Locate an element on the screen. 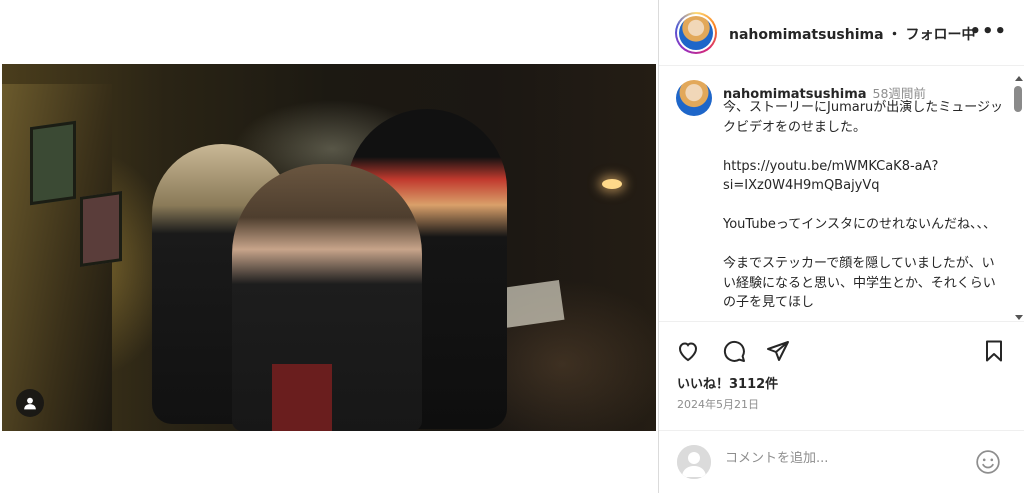  post-header: nahomimatsushima ・フォロー中 ••• is located at coordinates (841, 33).